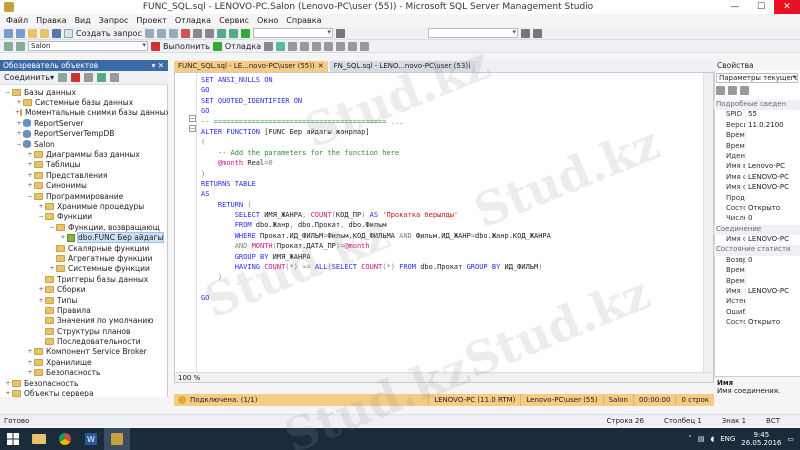 The image size is (800, 450). What do you see at coordinates (65, 439) in the screenshot?
I see `taskbar-chrome` at bounding box center [65, 439].